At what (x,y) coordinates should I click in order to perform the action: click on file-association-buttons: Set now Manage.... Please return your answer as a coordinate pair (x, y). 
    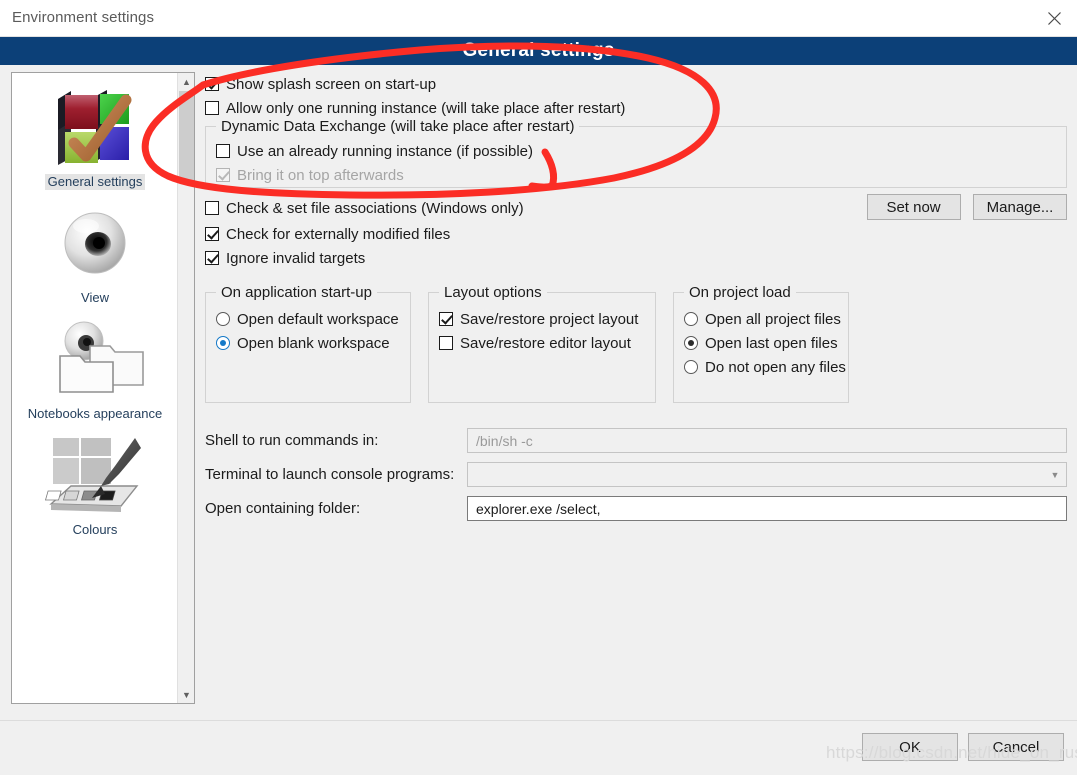
    Looking at the image, I should click on (963, 207).